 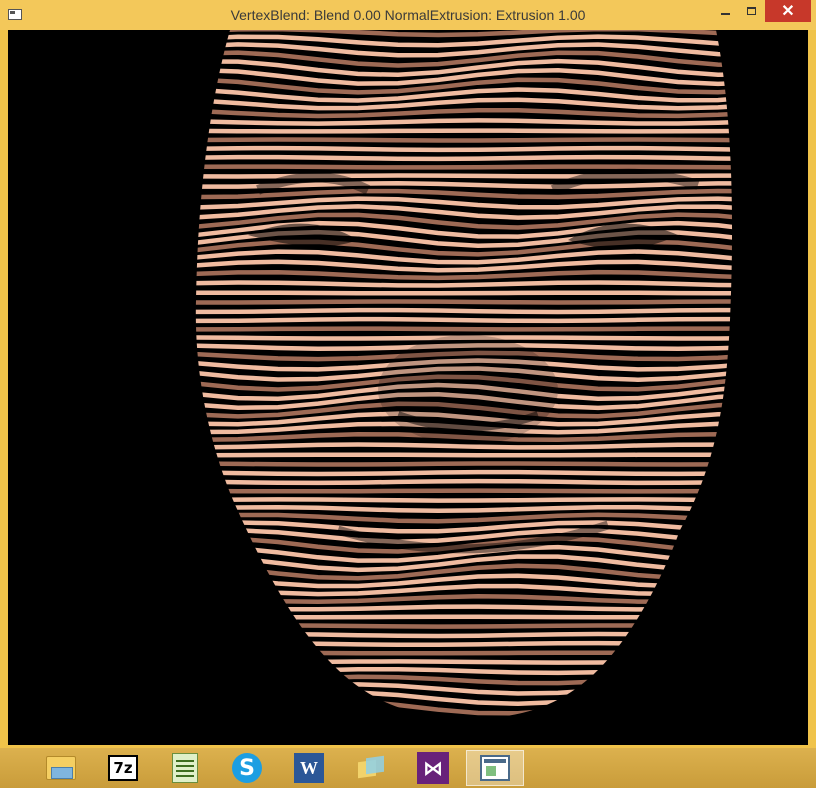 I want to click on taskbar-visual-studio: ⋈, so click(x=433, y=768).